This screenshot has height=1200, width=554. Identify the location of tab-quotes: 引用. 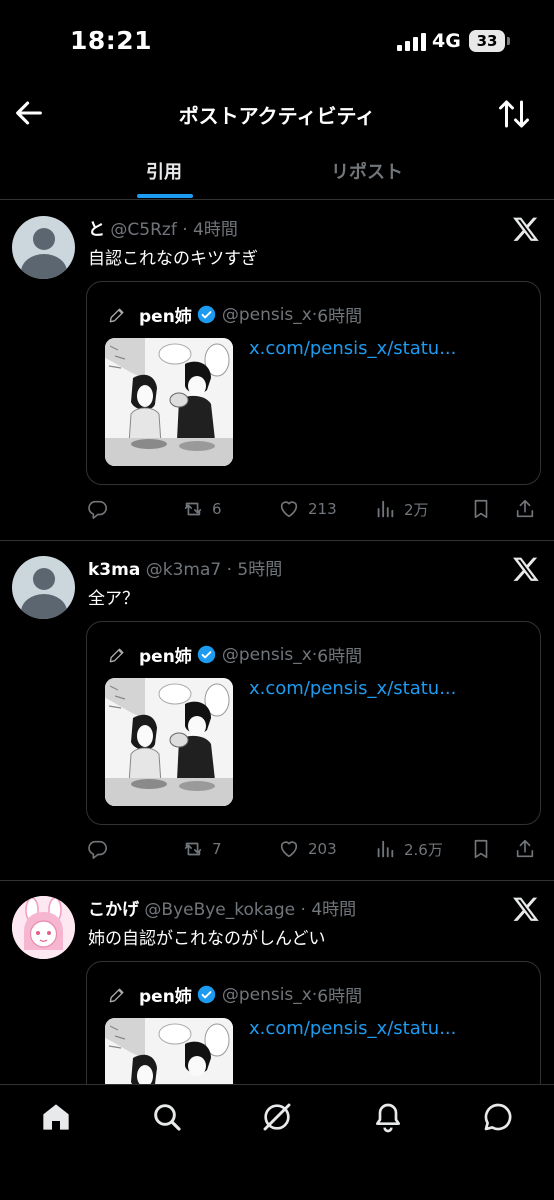
(164, 171).